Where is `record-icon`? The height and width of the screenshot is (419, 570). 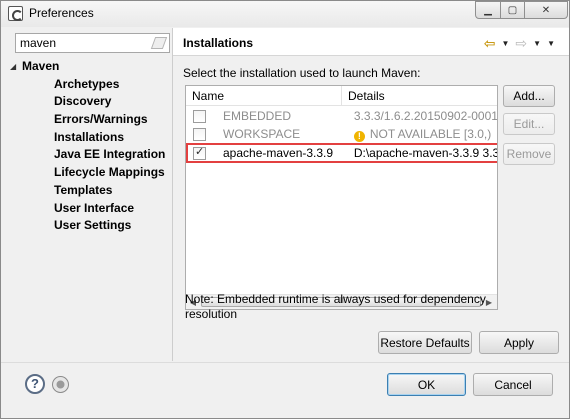 record-icon is located at coordinates (60, 384).